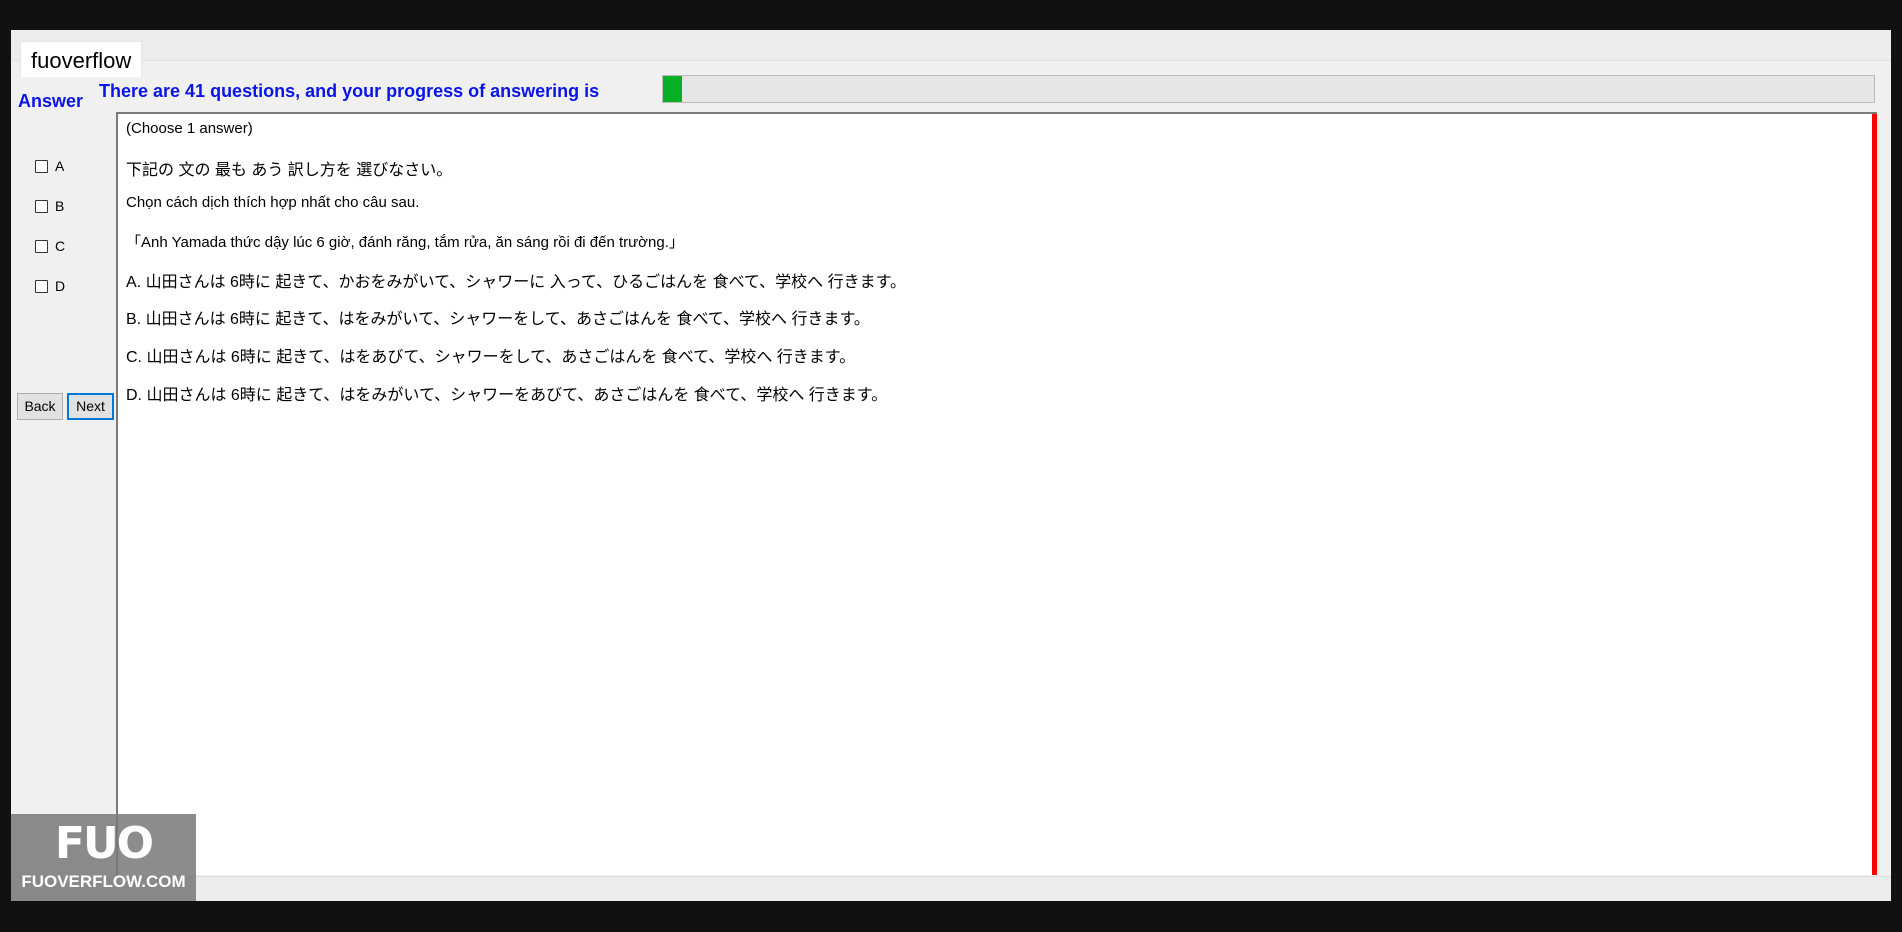  I want to click on fuo-logo-mark: FUO, so click(104, 843).